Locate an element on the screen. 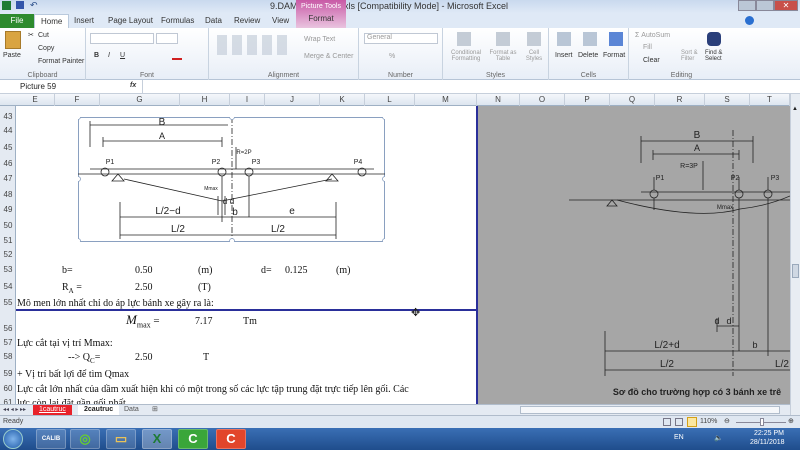  wrap-text-button: Wrap Text is located at coordinates (319, 39).